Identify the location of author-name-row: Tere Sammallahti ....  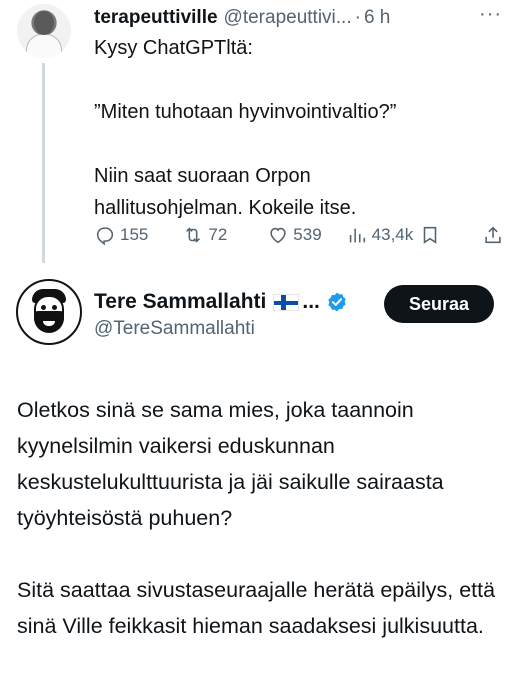
(221, 302).